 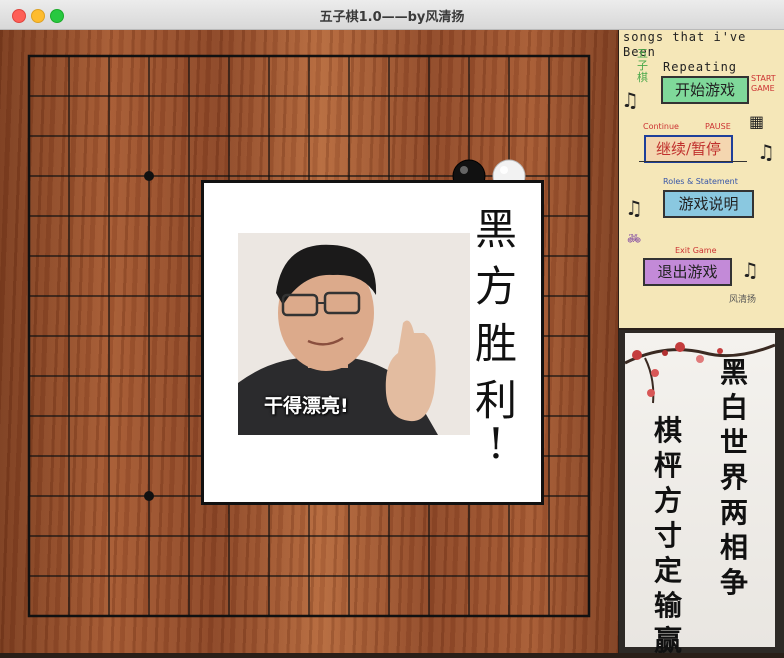 I want to click on verdict-char: 胜, so click(x=495, y=343).